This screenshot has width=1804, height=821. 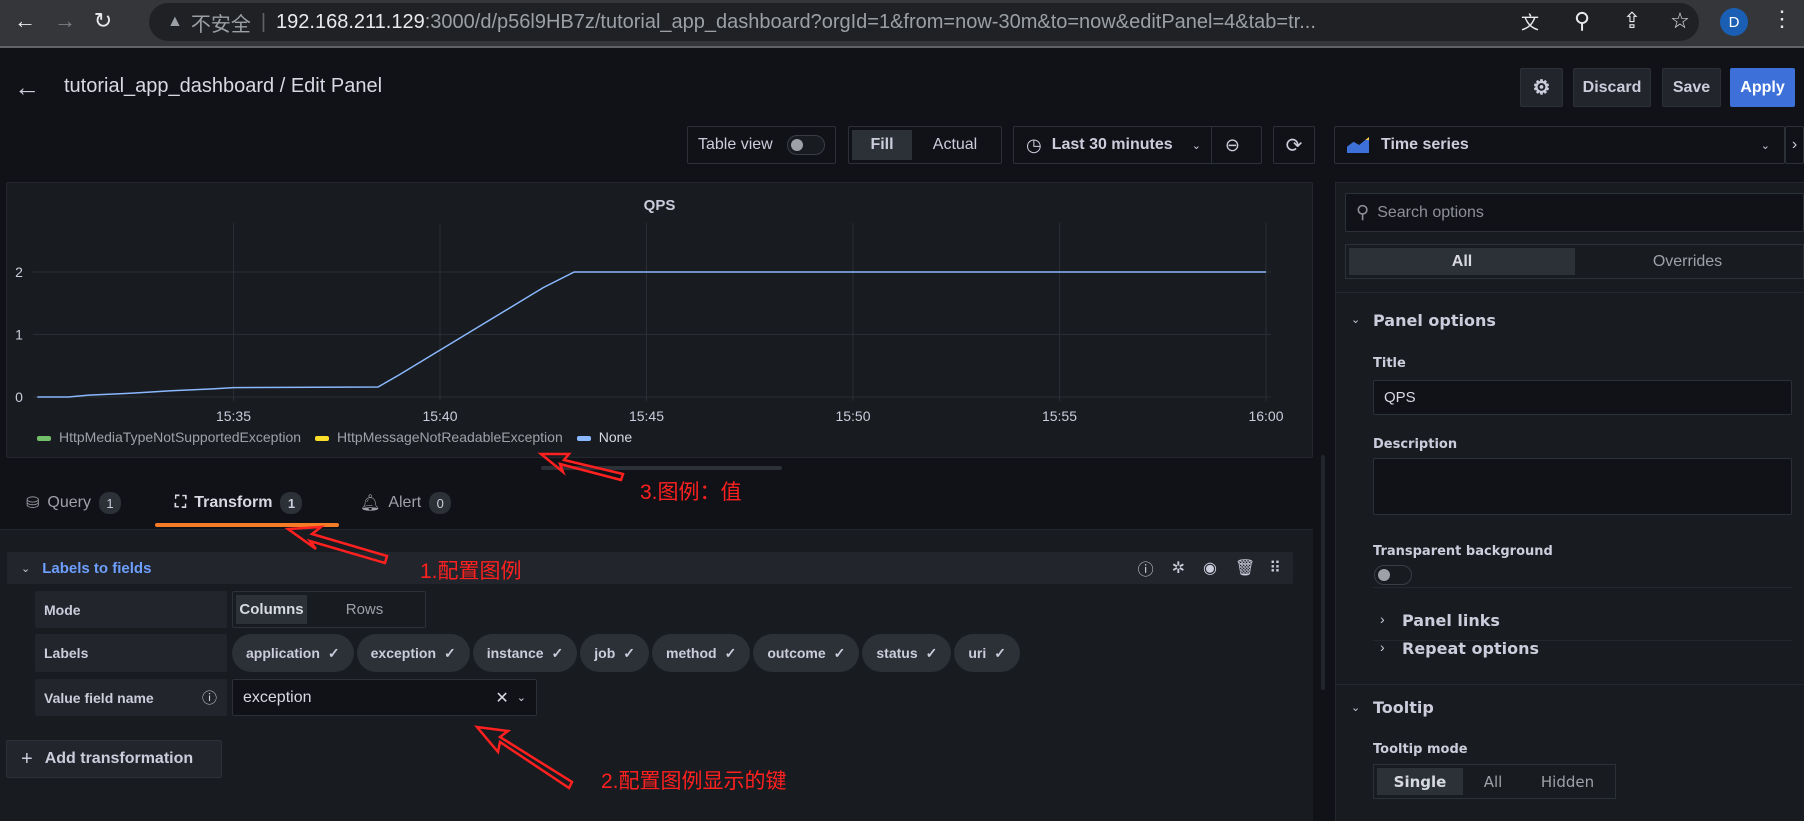 What do you see at coordinates (1782, 19) in the screenshot?
I see `menu-icon: ⋮` at bounding box center [1782, 19].